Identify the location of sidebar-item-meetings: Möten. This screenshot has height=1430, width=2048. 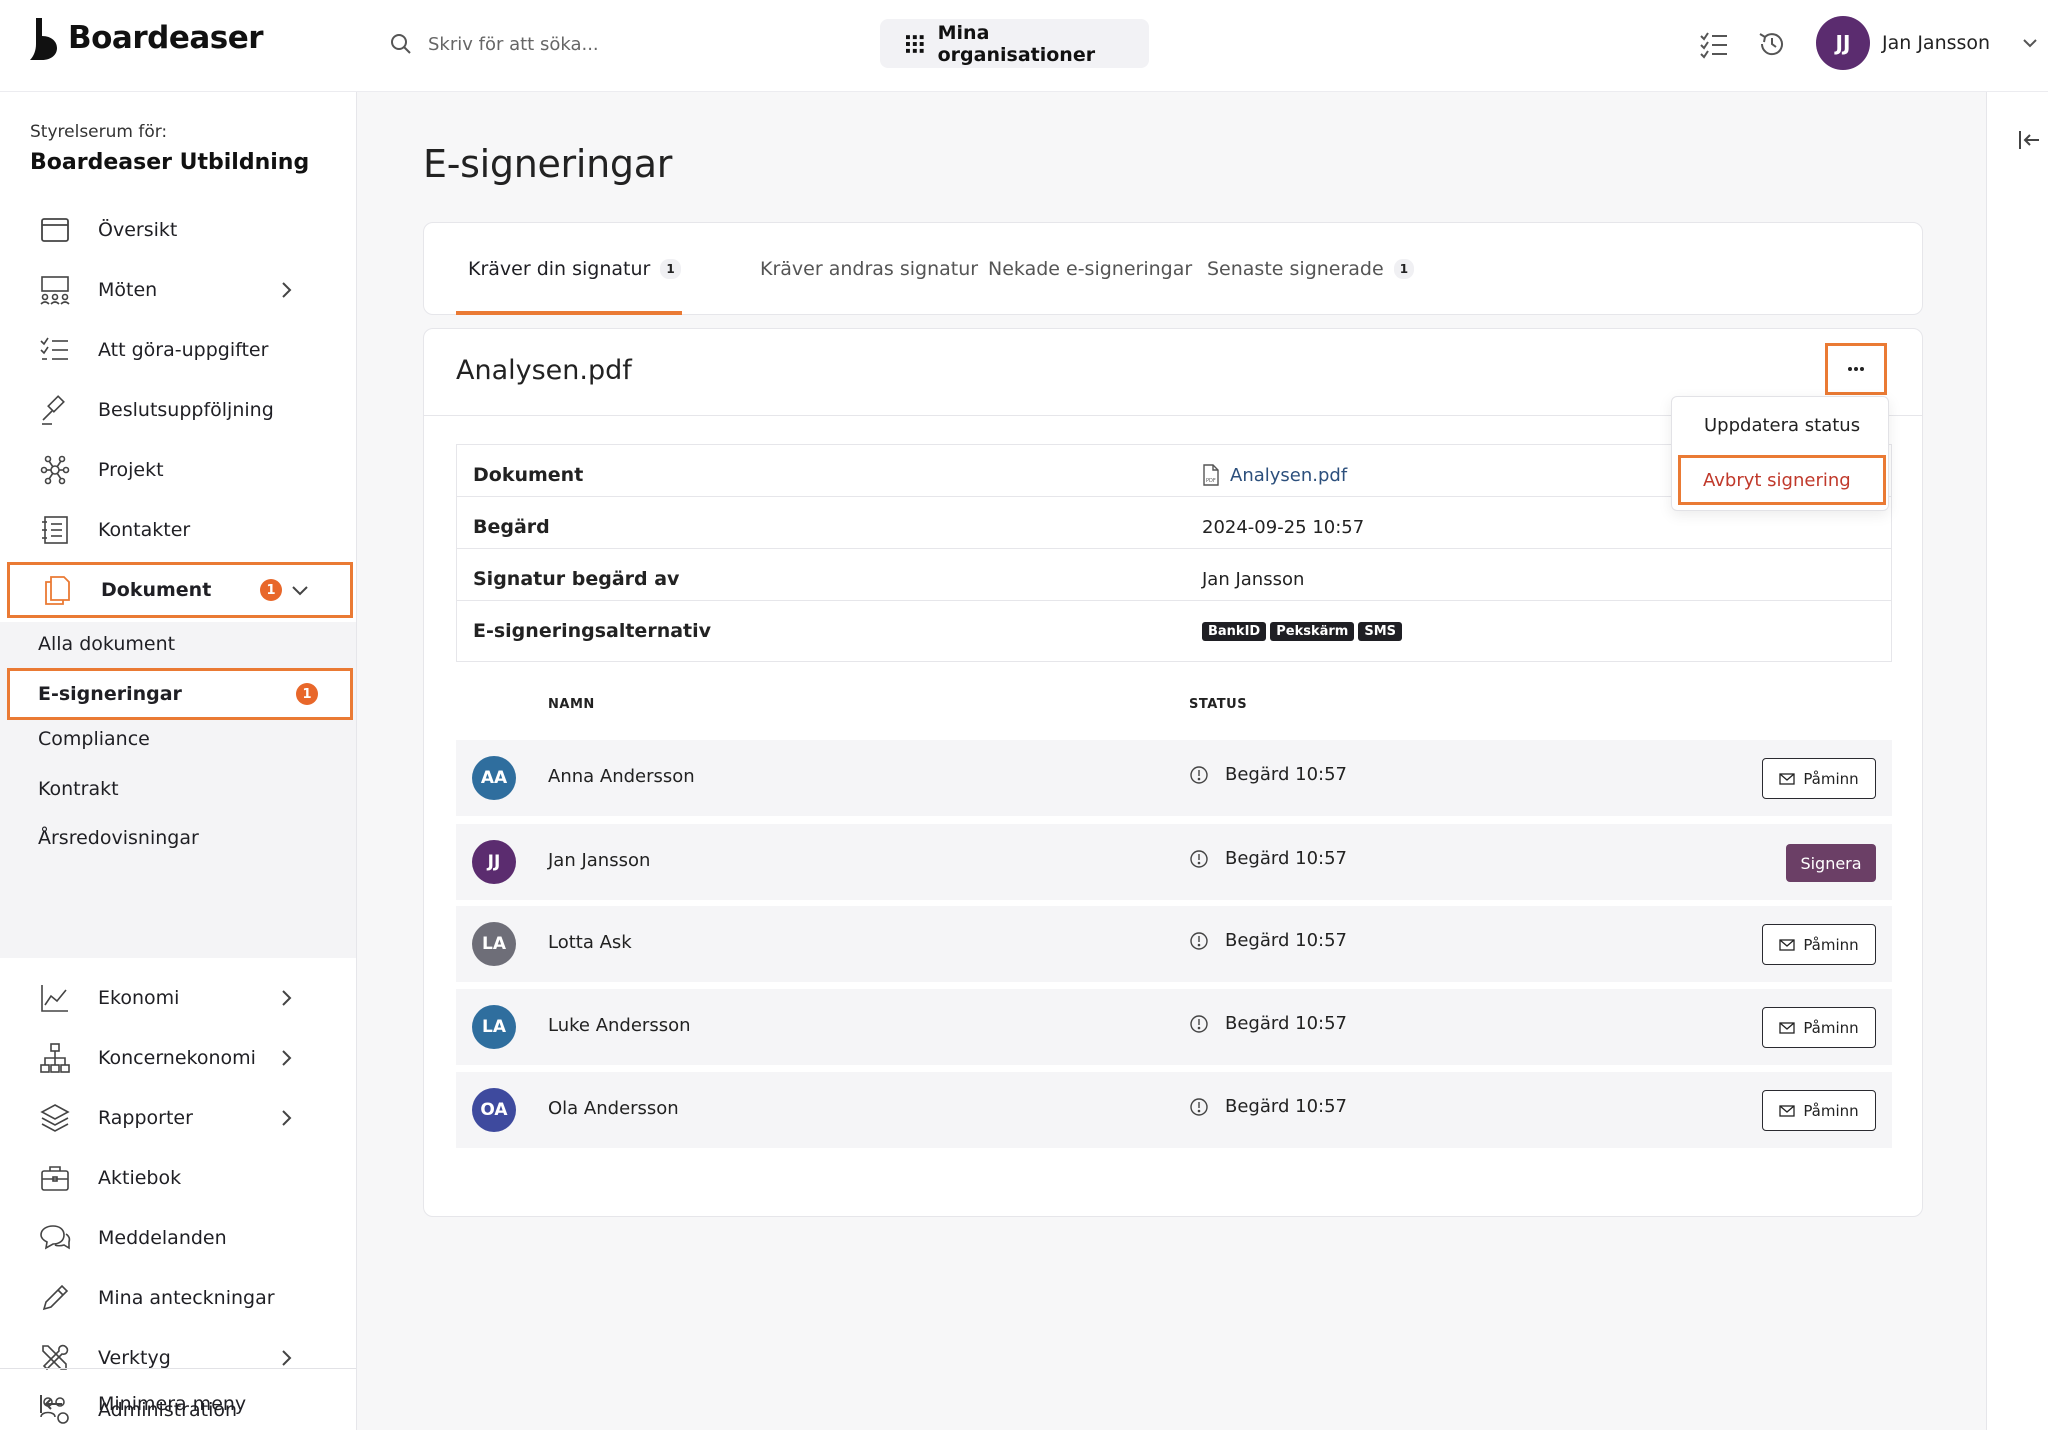
(175, 290).